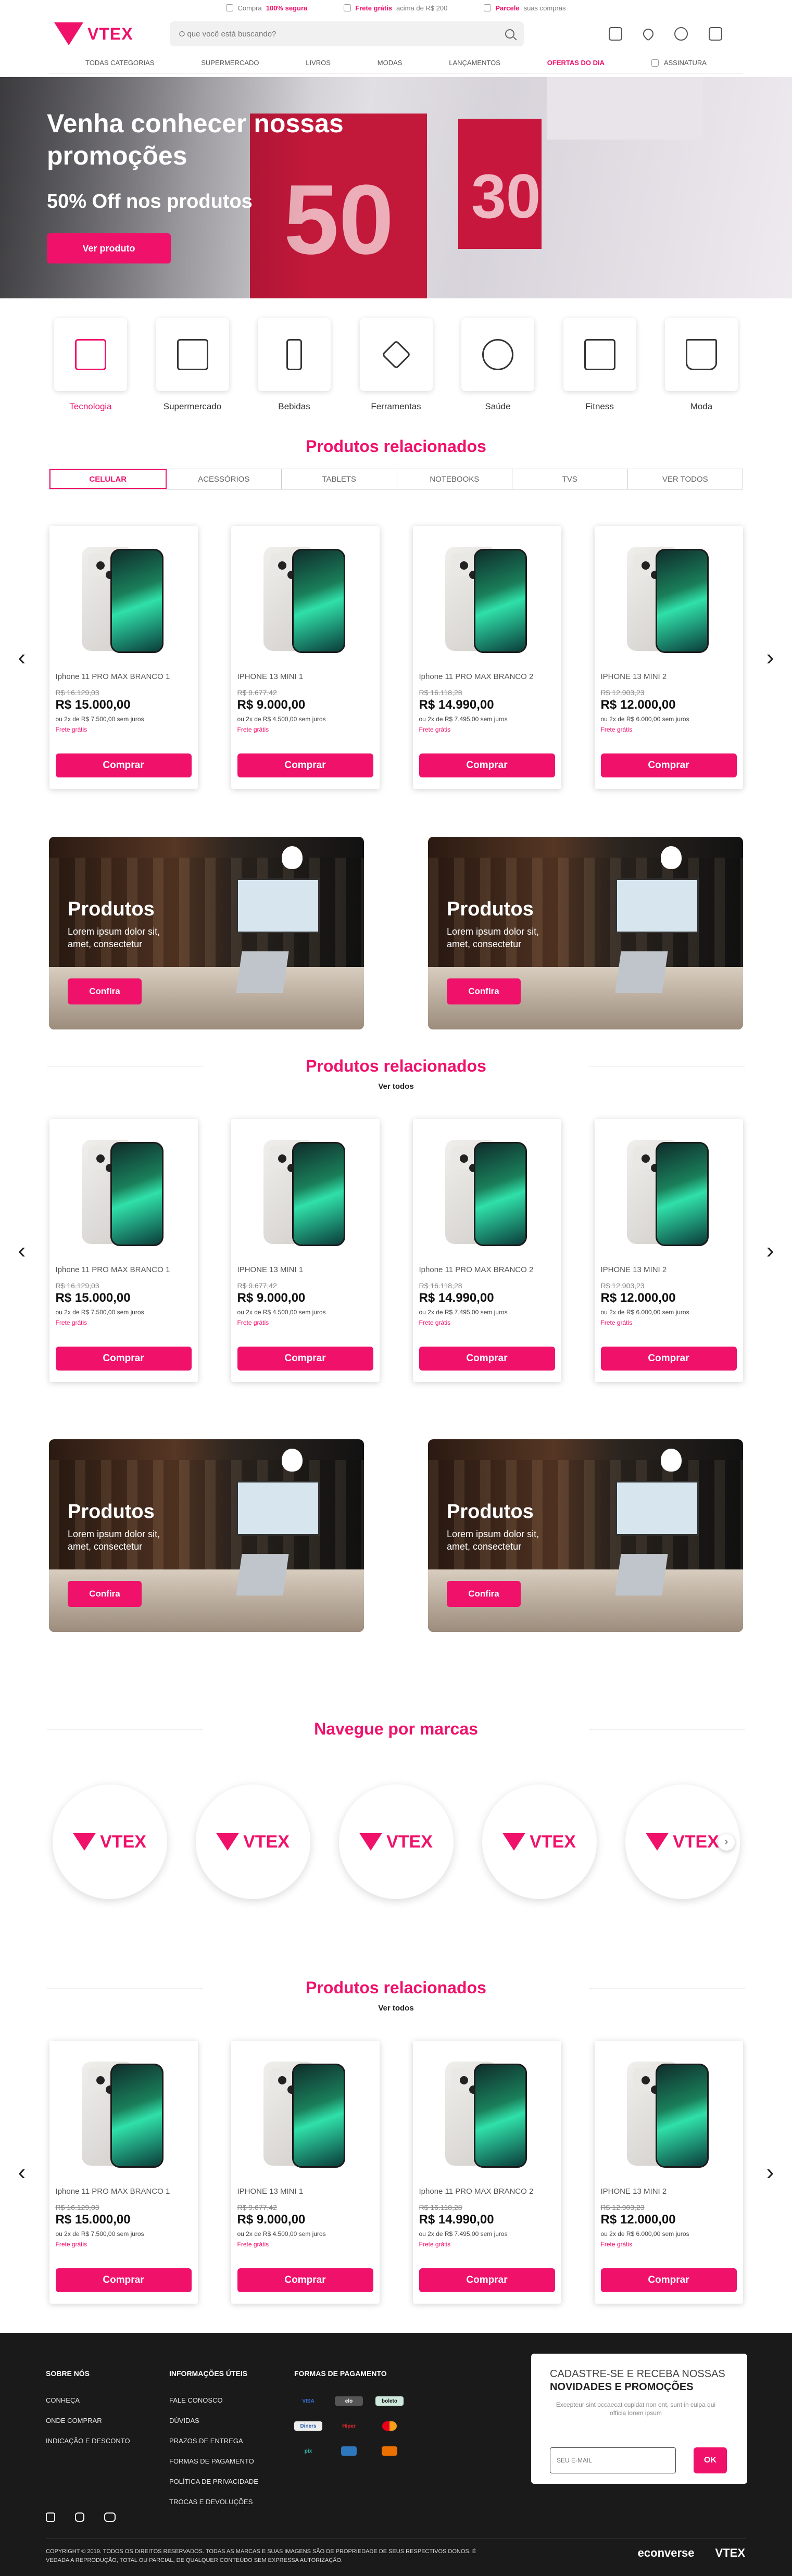 The width and height of the screenshot is (792, 2576). What do you see at coordinates (685, 479) in the screenshot?
I see `tab-see-all: VER TODOS` at bounding box center [685, 479].